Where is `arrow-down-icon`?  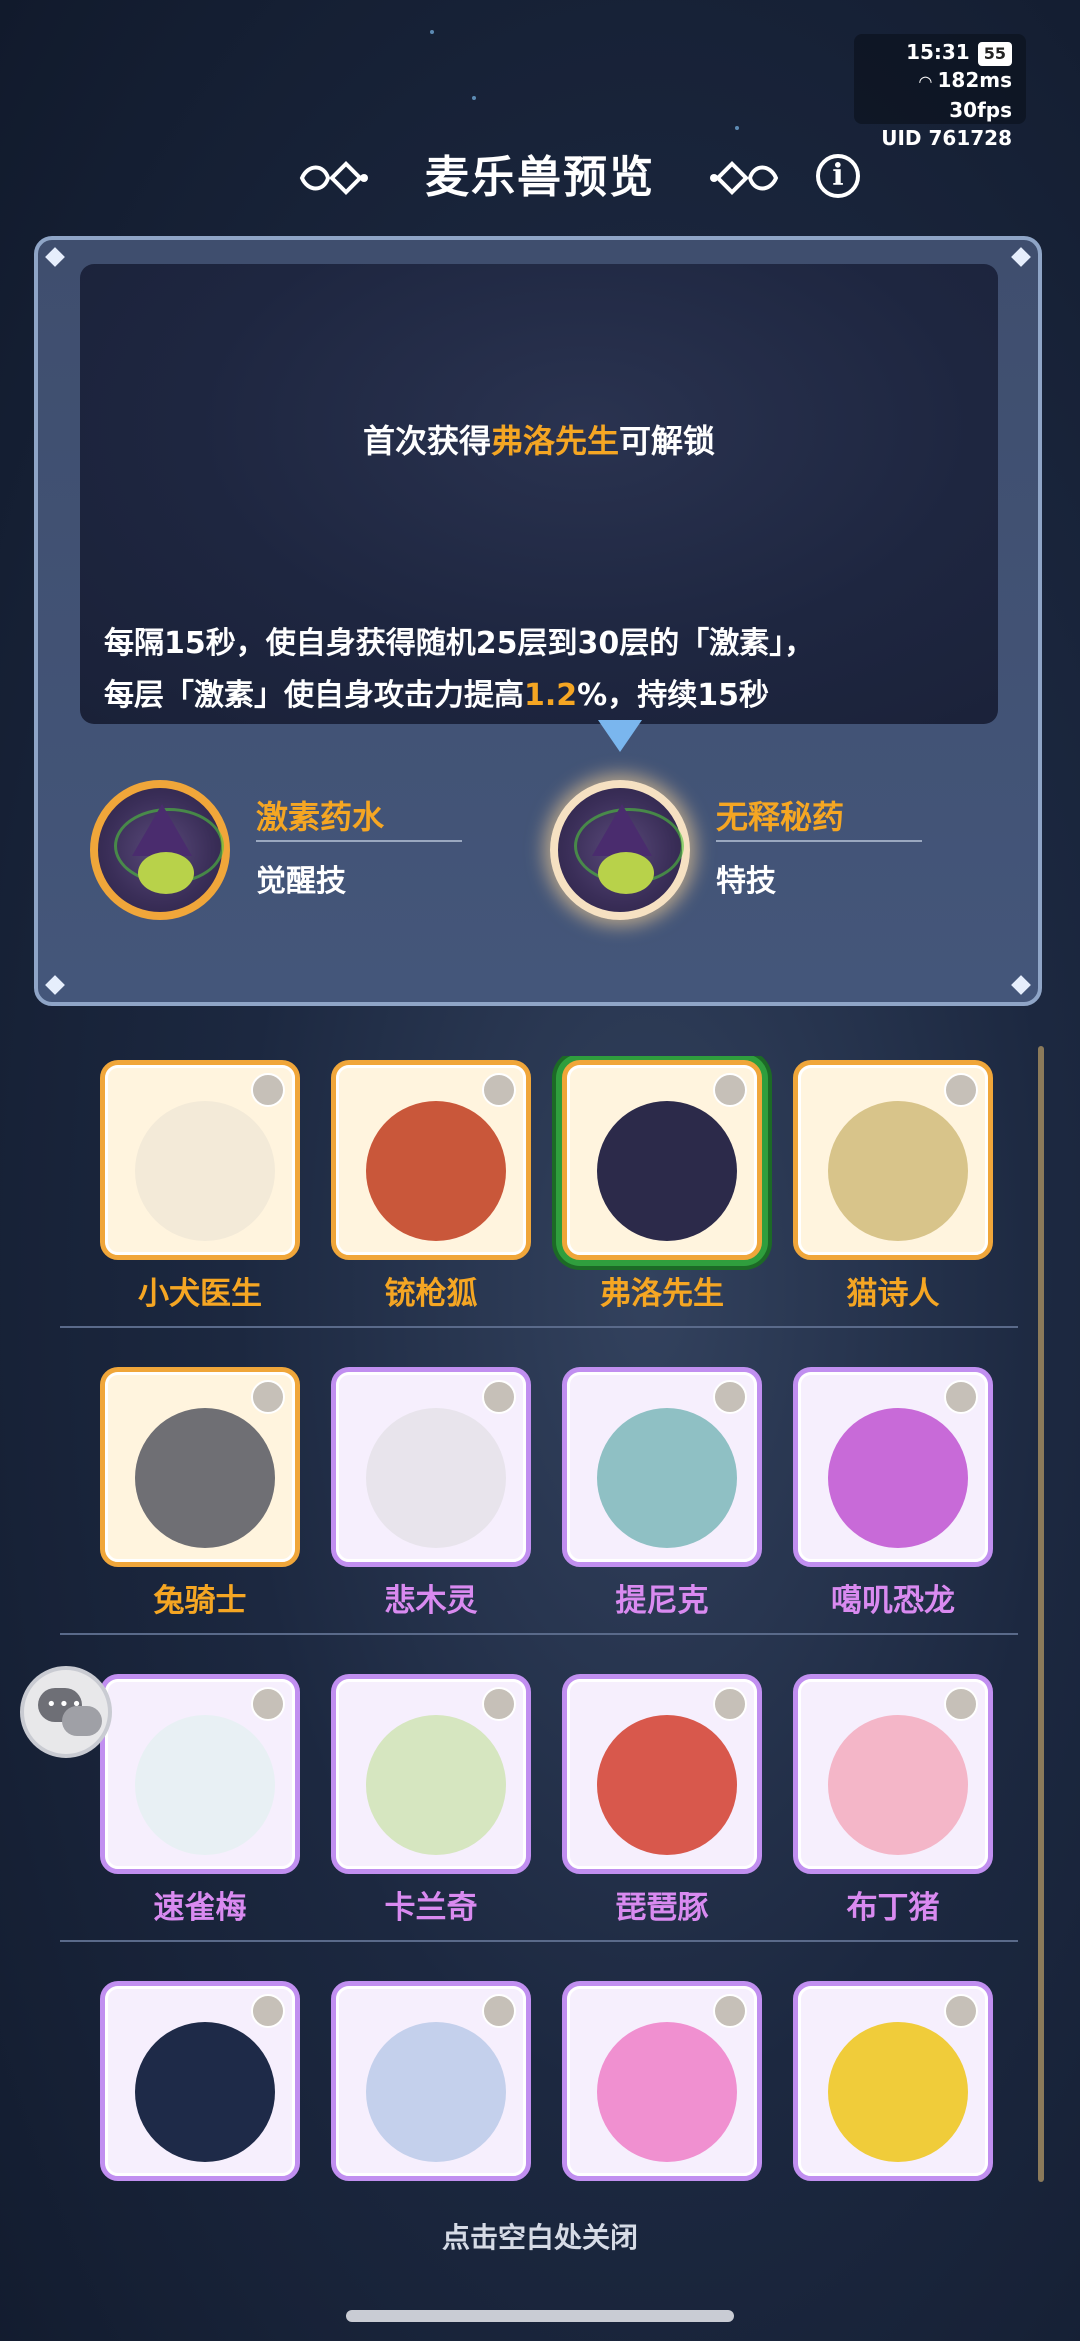 arrow-down-icon is located at coordinates (620, 736).